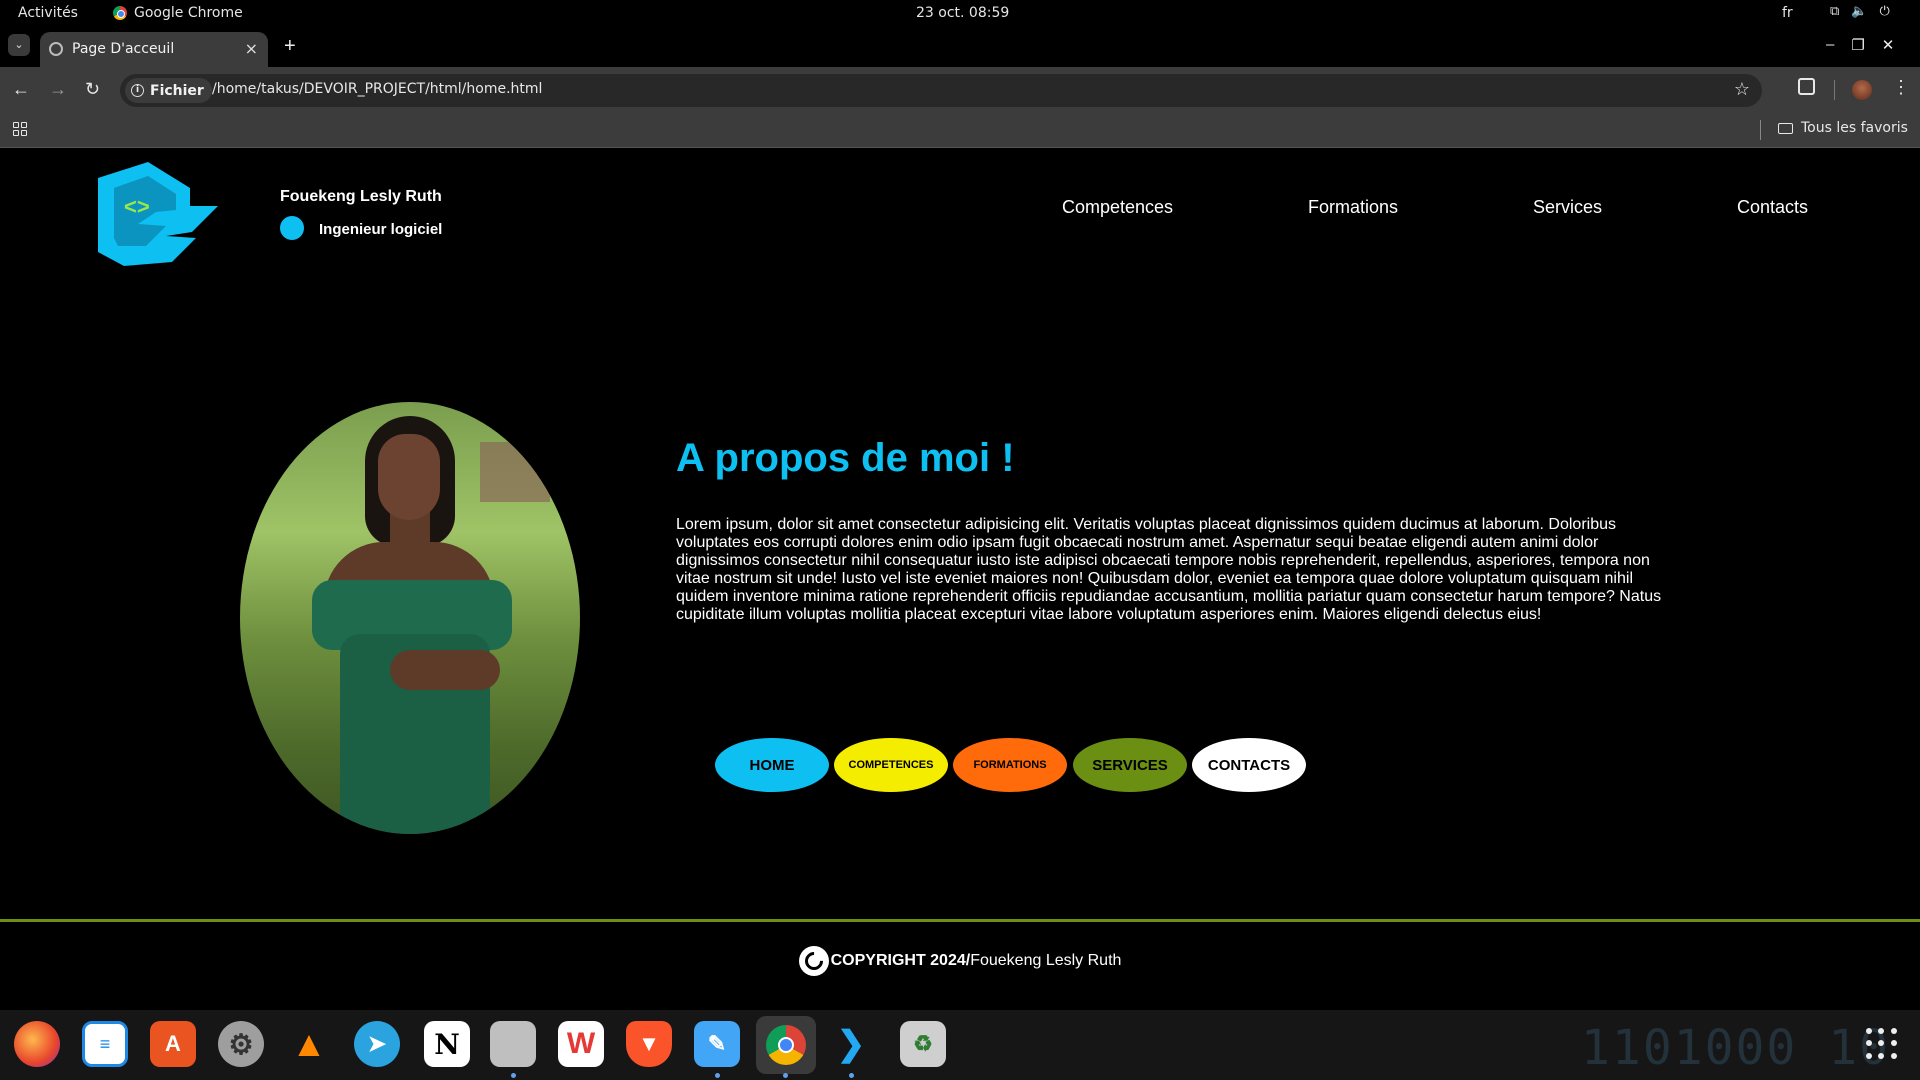  Describe the element at coordinates (649, 1044) in the screenshot. I see `brave-icon: ▼` at that location.